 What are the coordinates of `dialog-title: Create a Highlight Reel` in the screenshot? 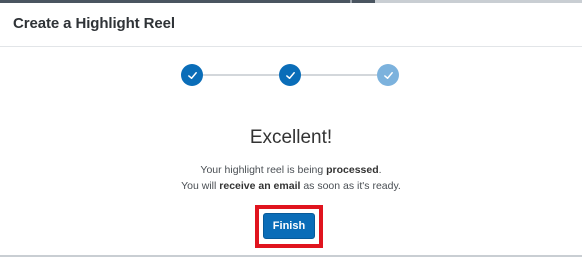 It's located at (94, 23).